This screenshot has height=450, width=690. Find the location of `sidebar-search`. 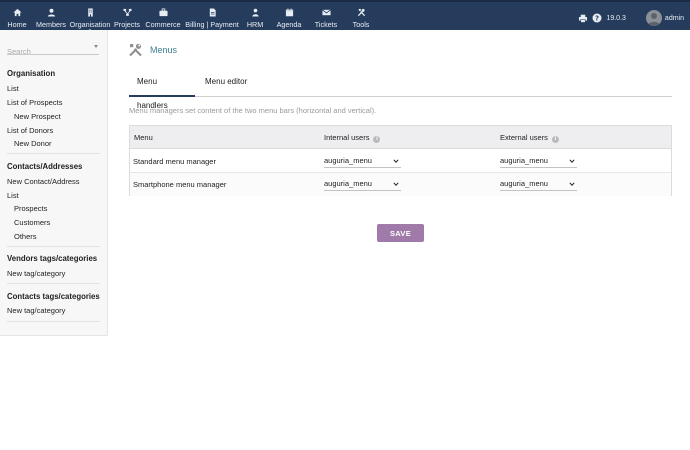

sidebar-search is located at coordinates (53, 49).